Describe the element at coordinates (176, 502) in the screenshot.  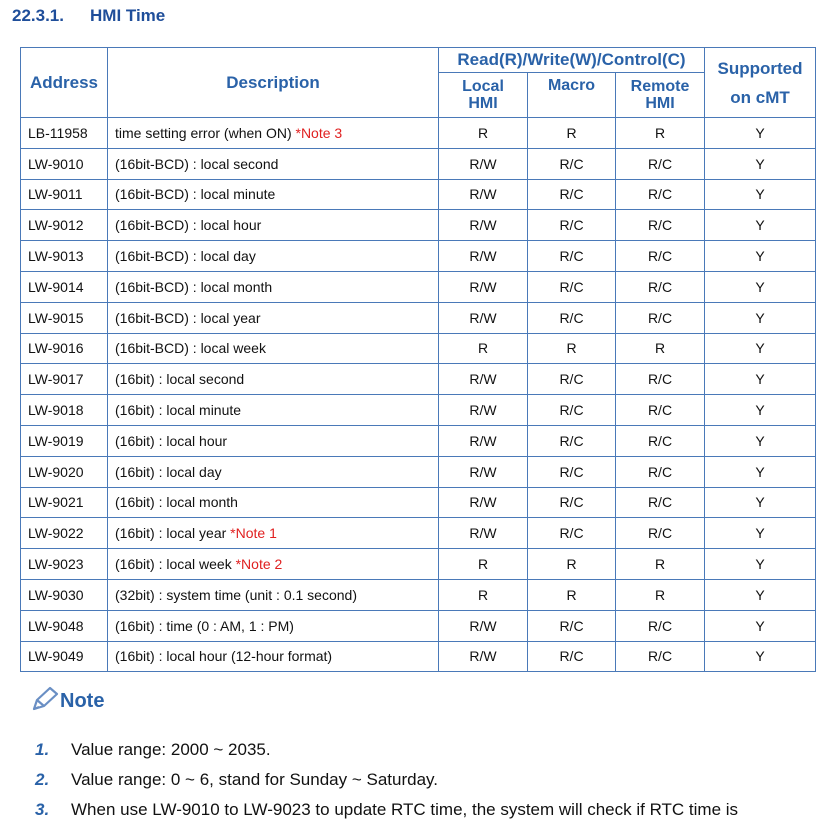
I see `description-text: (16bit) : local month` at that location.